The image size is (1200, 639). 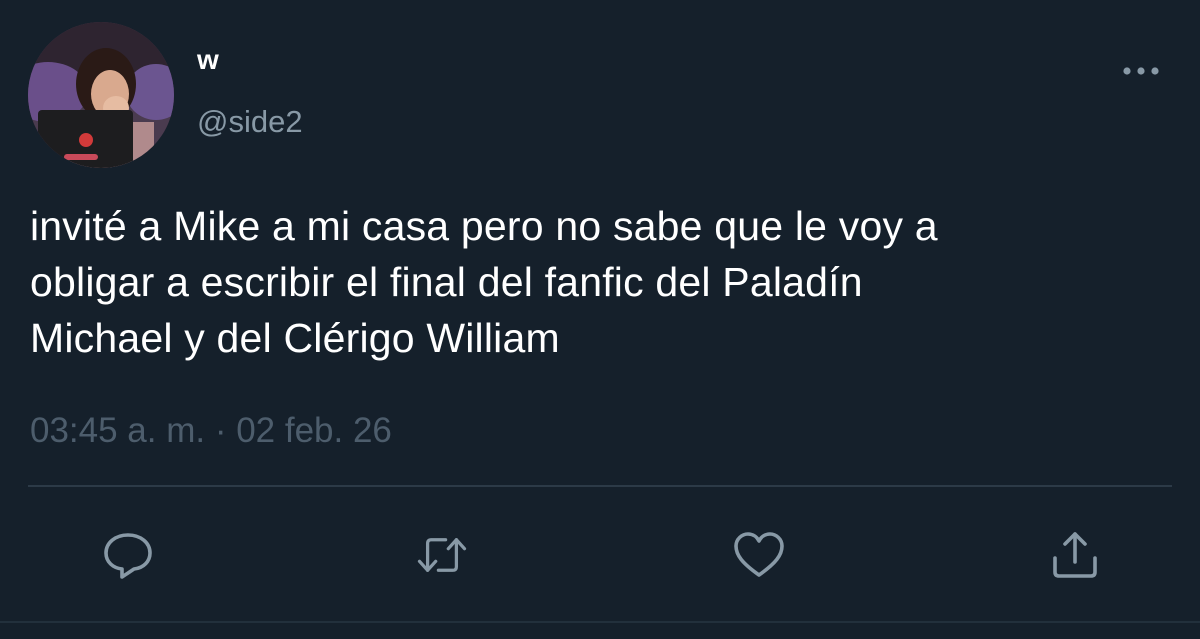 I want to click on heart-icon, so click(x=759, y=554).